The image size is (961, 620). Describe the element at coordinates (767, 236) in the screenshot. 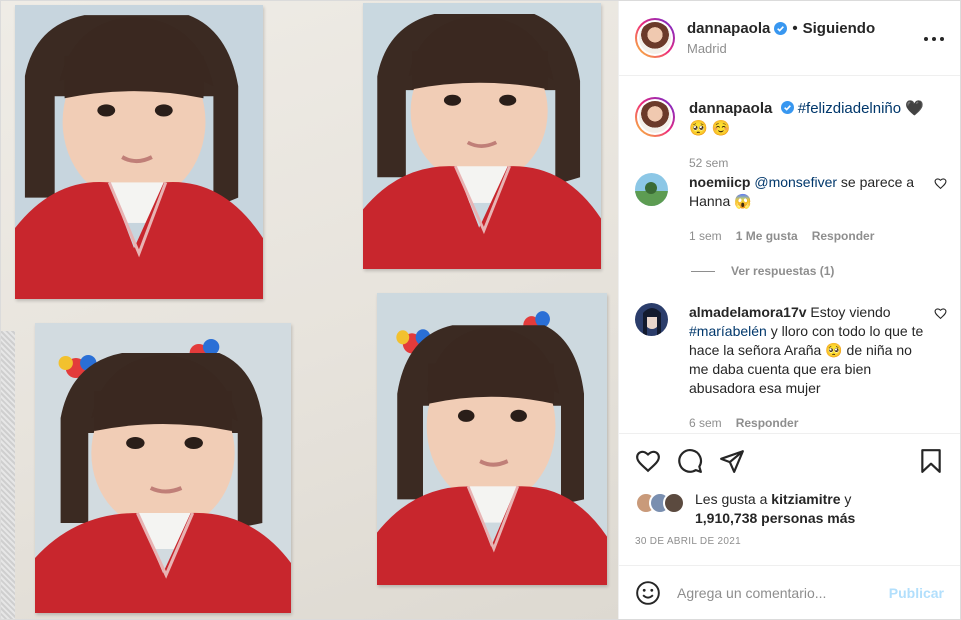

I see `comment-likes: 1 Me gusta` at that location.